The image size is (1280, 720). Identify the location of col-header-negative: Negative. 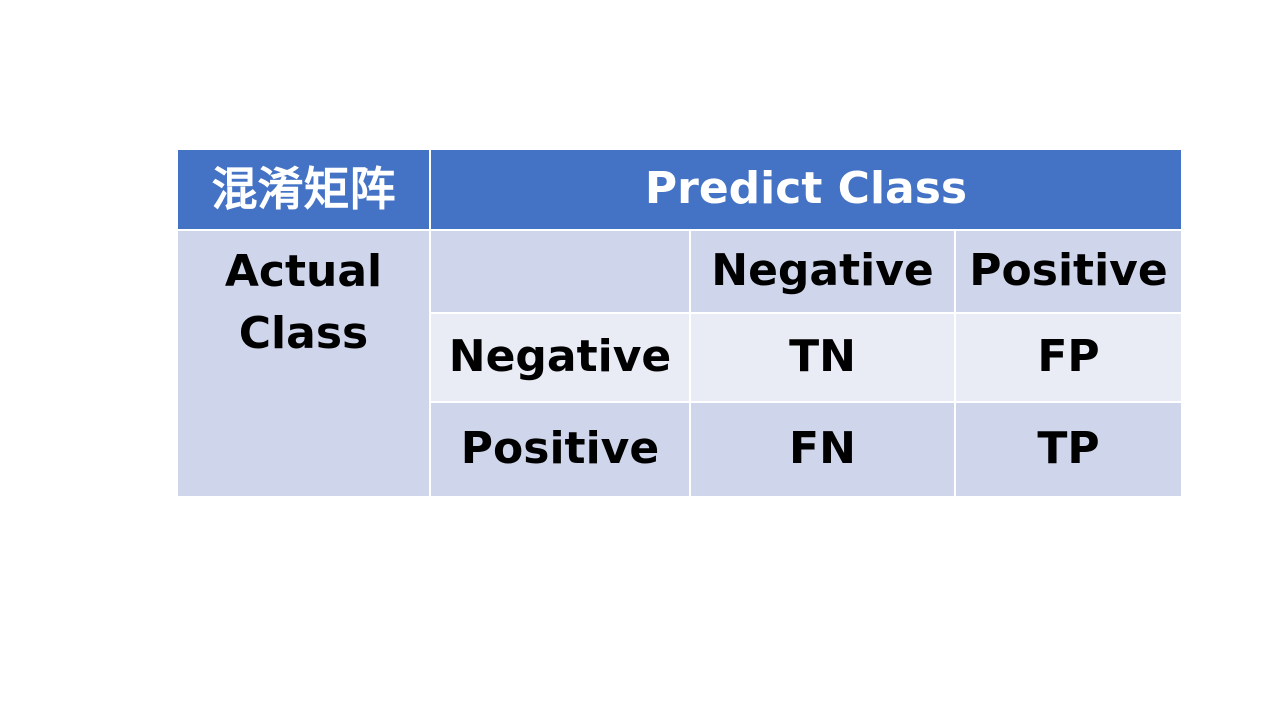
(822, 271).